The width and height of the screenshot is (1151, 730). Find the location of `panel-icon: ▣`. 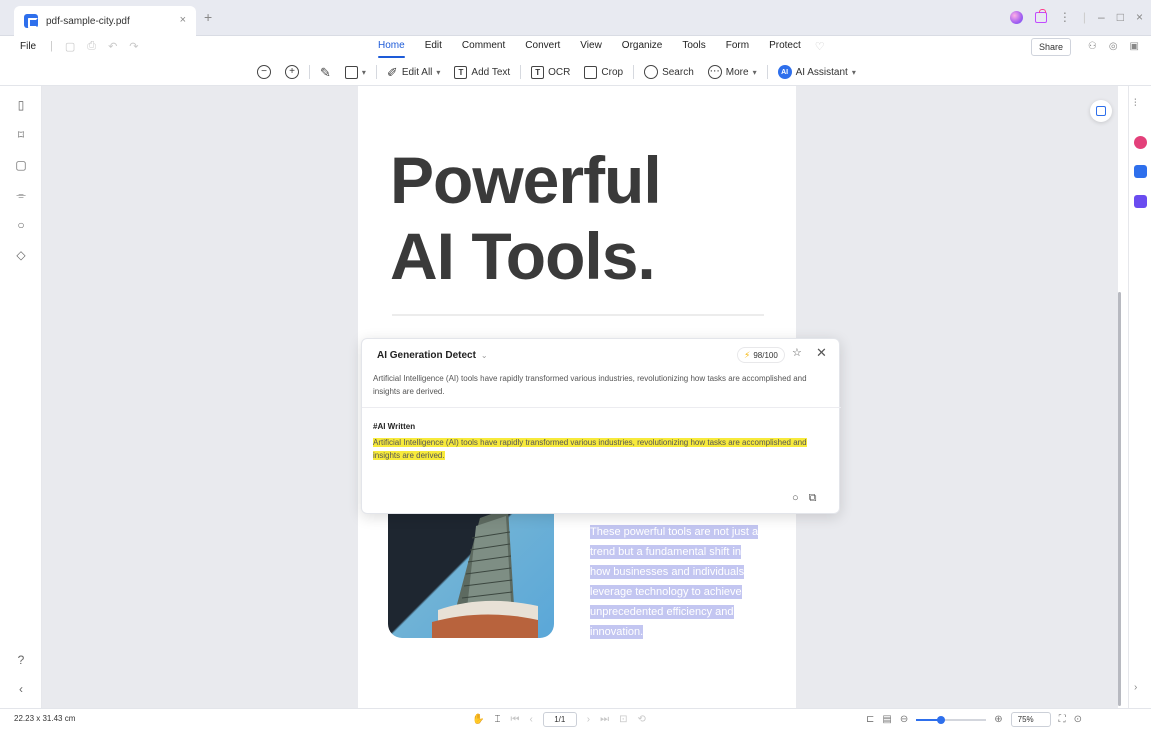

panel-icon: ▣ is located at coordinates (1134, 46).